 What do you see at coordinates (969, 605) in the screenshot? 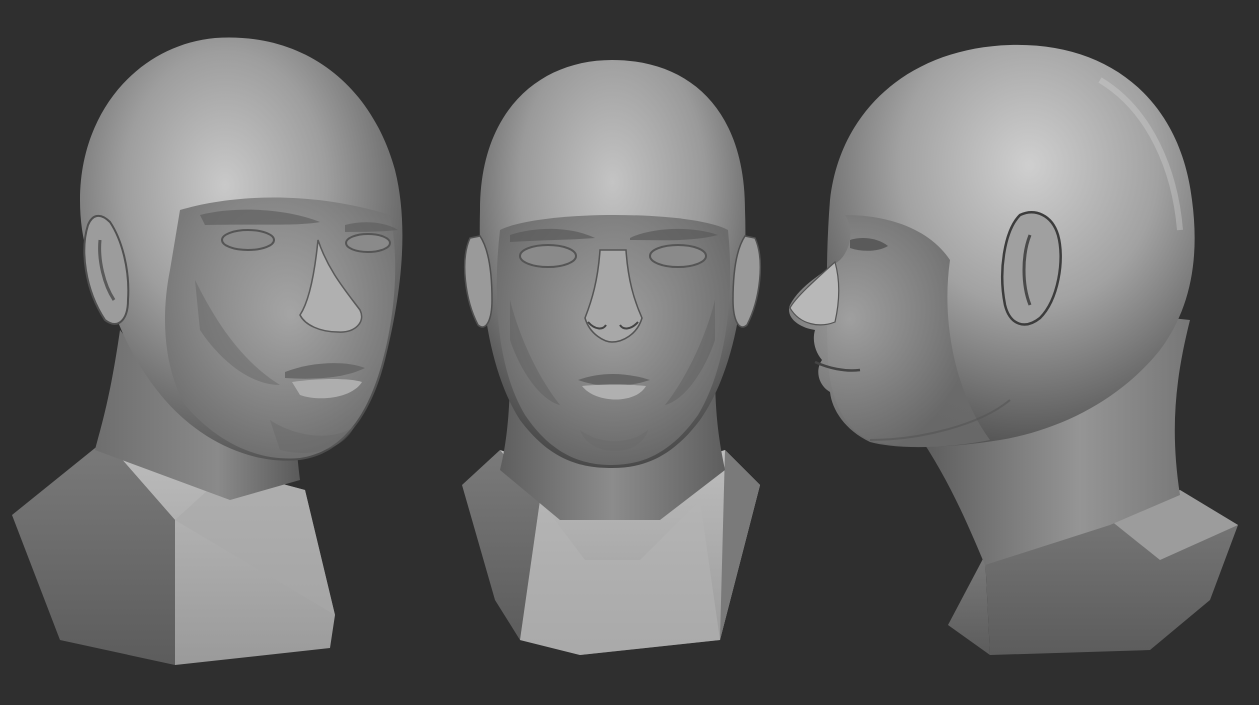
I see `profile-base-left-face` at bounding box center [969, 605].